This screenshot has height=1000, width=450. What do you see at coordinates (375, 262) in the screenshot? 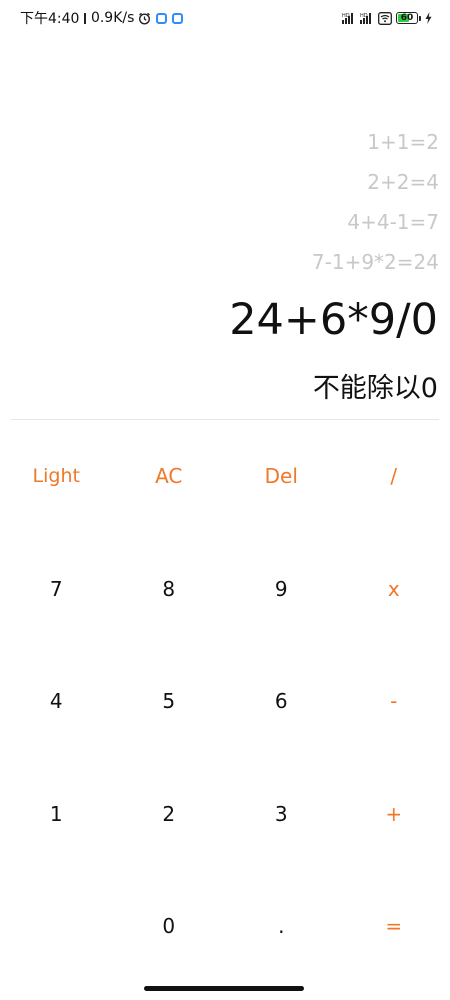
I see `history-item: 7-1+9*2=24` at bounding box center [375, 262].